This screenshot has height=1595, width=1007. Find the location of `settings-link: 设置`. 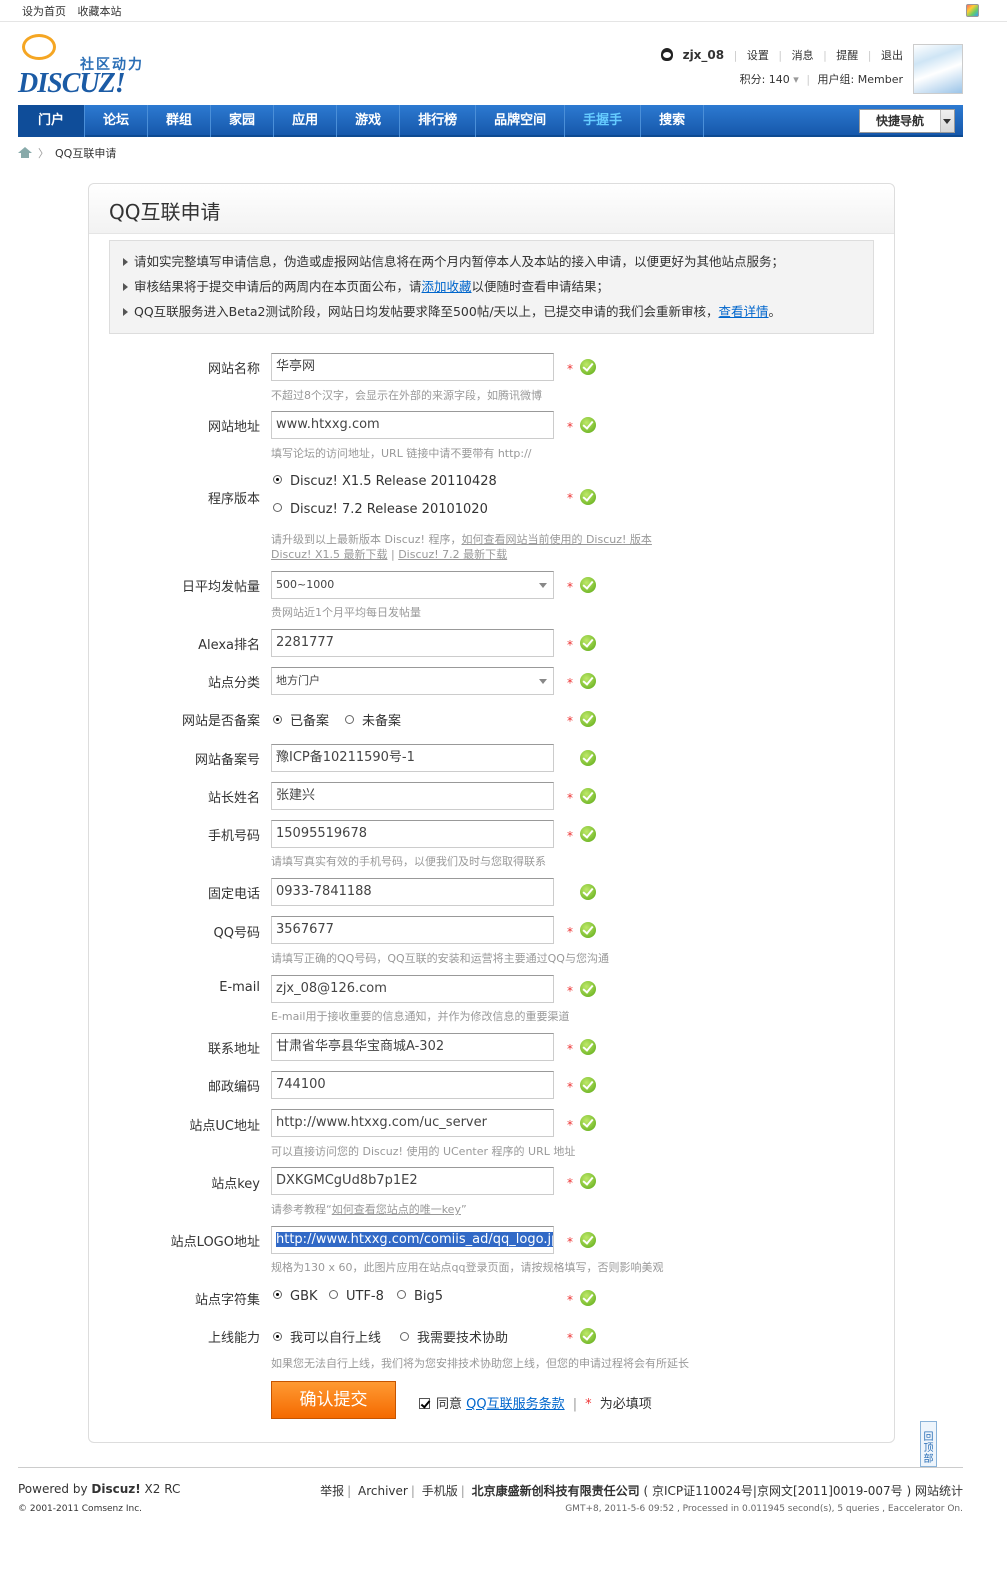

settings-link: 设置 is located at coordinates (758, 55).